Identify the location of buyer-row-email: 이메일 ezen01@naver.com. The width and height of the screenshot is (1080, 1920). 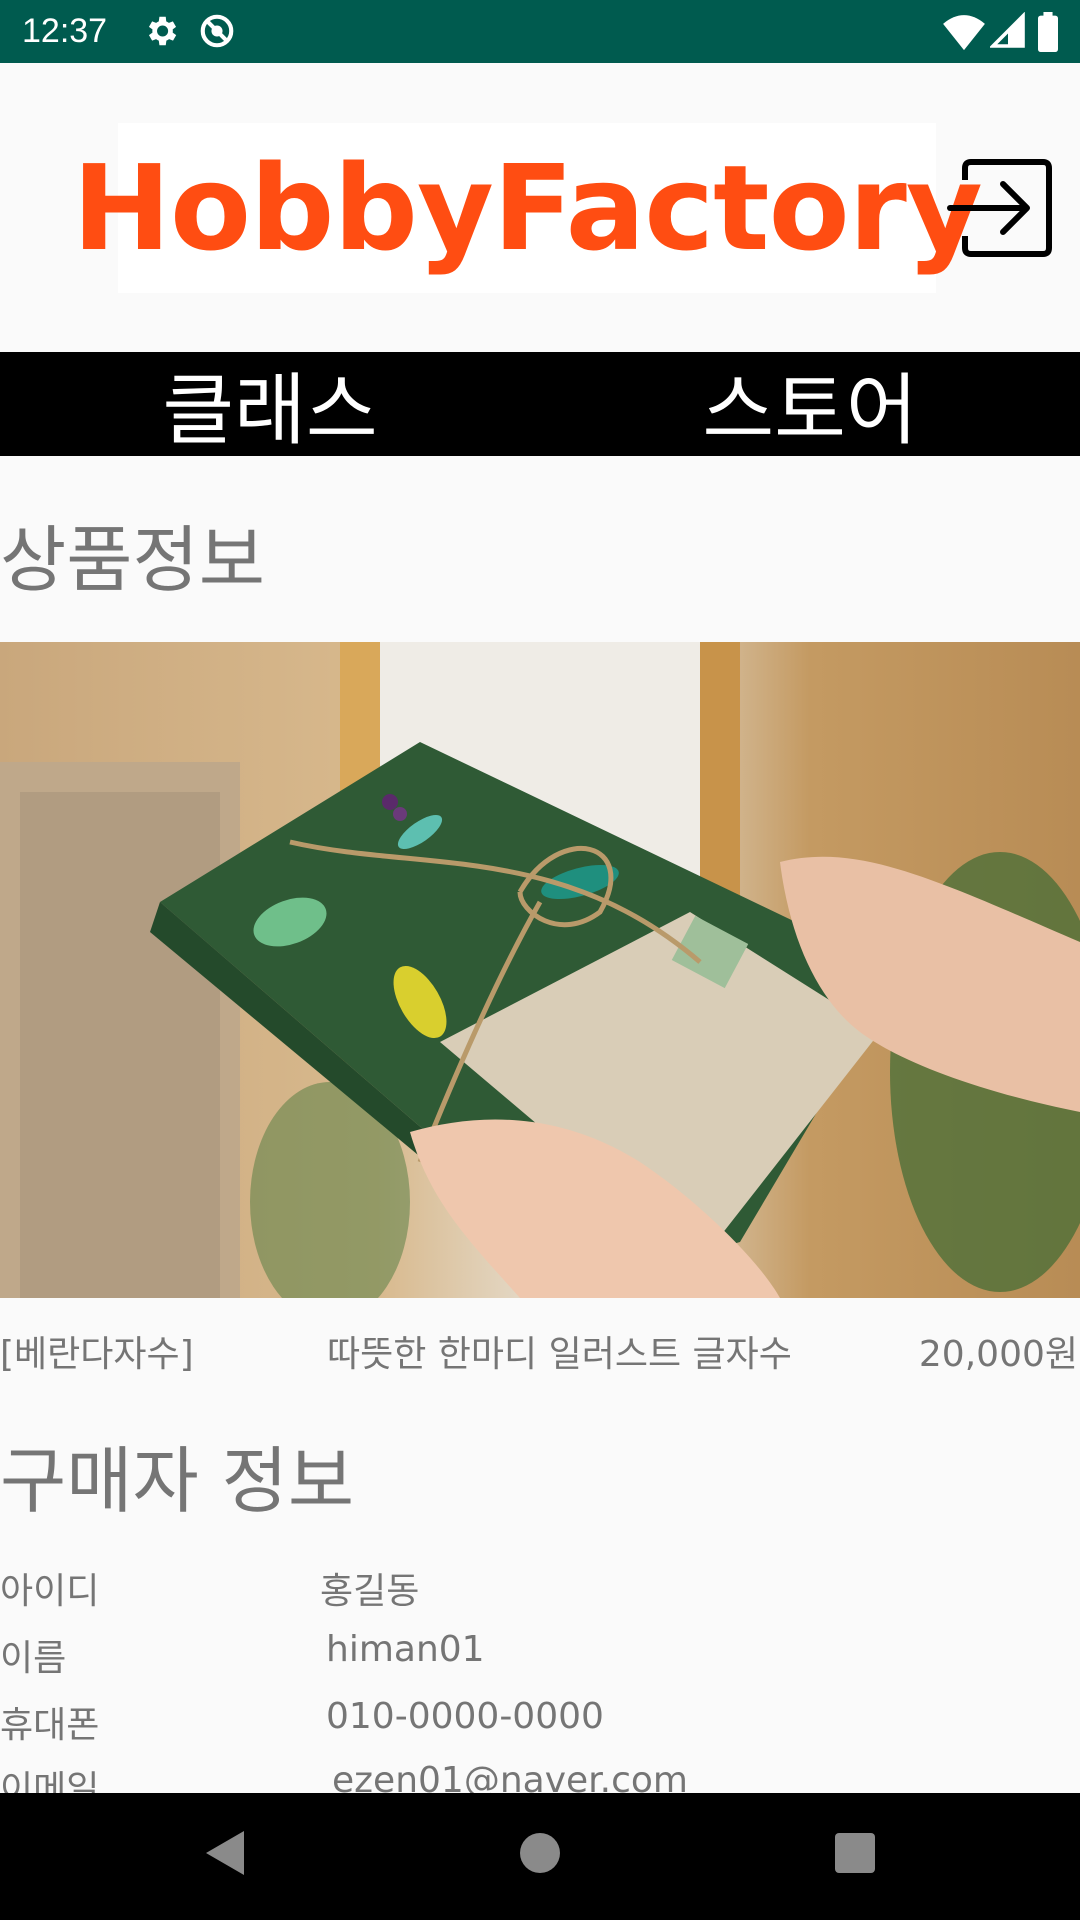
(540, 1776).